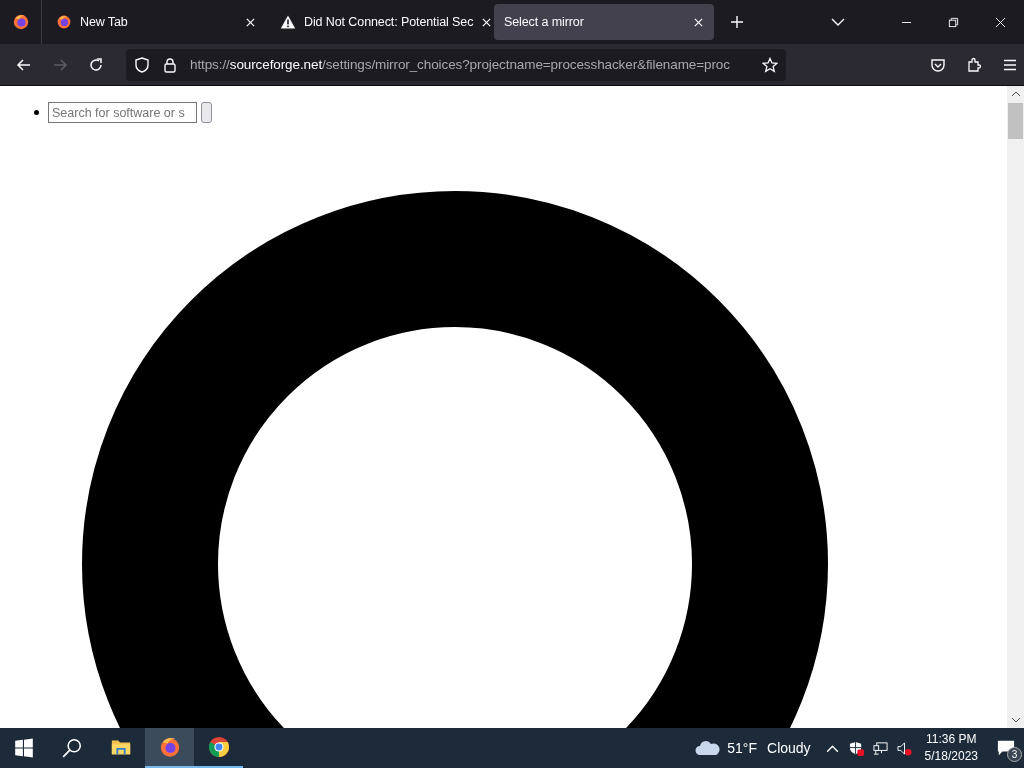 This screenshot has height=768, width=1024. I want to click on browser-tab: Select a mirror, so click(604, 22).